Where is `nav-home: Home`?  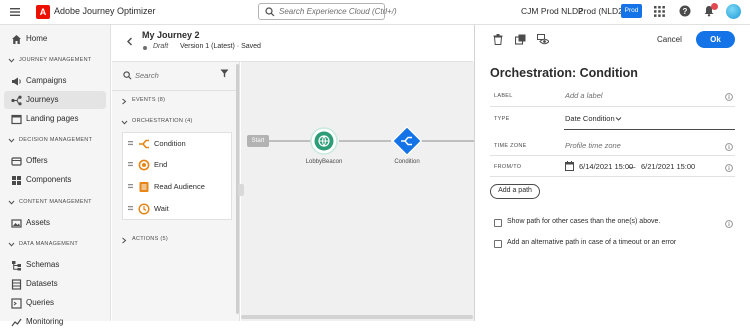 nav-home: Home is located at coordinates (55, 39).